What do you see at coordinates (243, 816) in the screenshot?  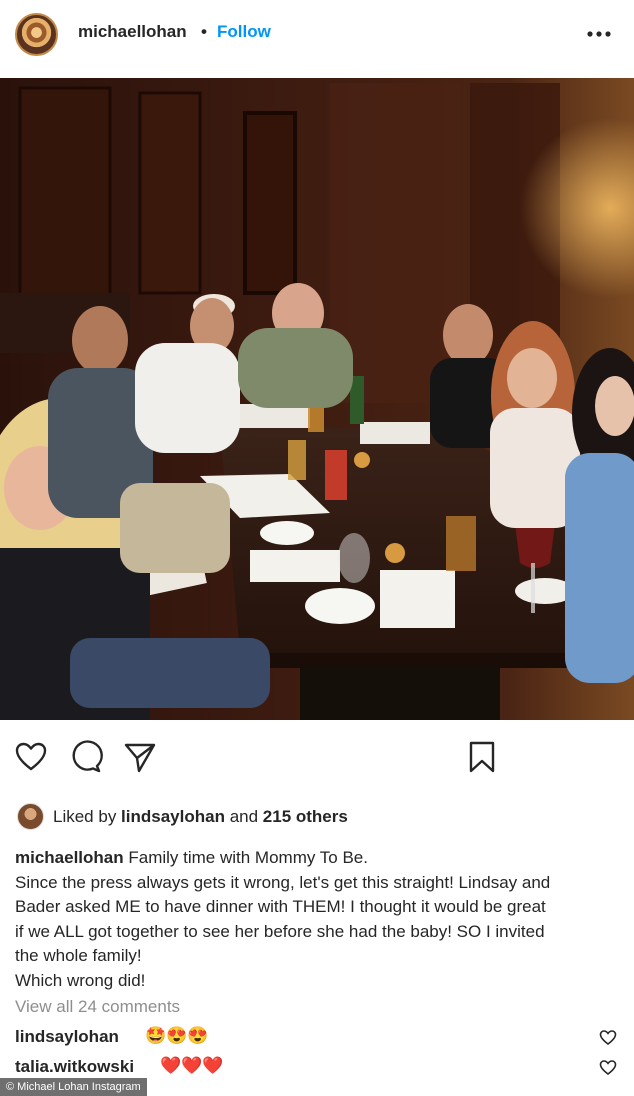 I see `likes-middle: and` at bounding box center [243, 816].